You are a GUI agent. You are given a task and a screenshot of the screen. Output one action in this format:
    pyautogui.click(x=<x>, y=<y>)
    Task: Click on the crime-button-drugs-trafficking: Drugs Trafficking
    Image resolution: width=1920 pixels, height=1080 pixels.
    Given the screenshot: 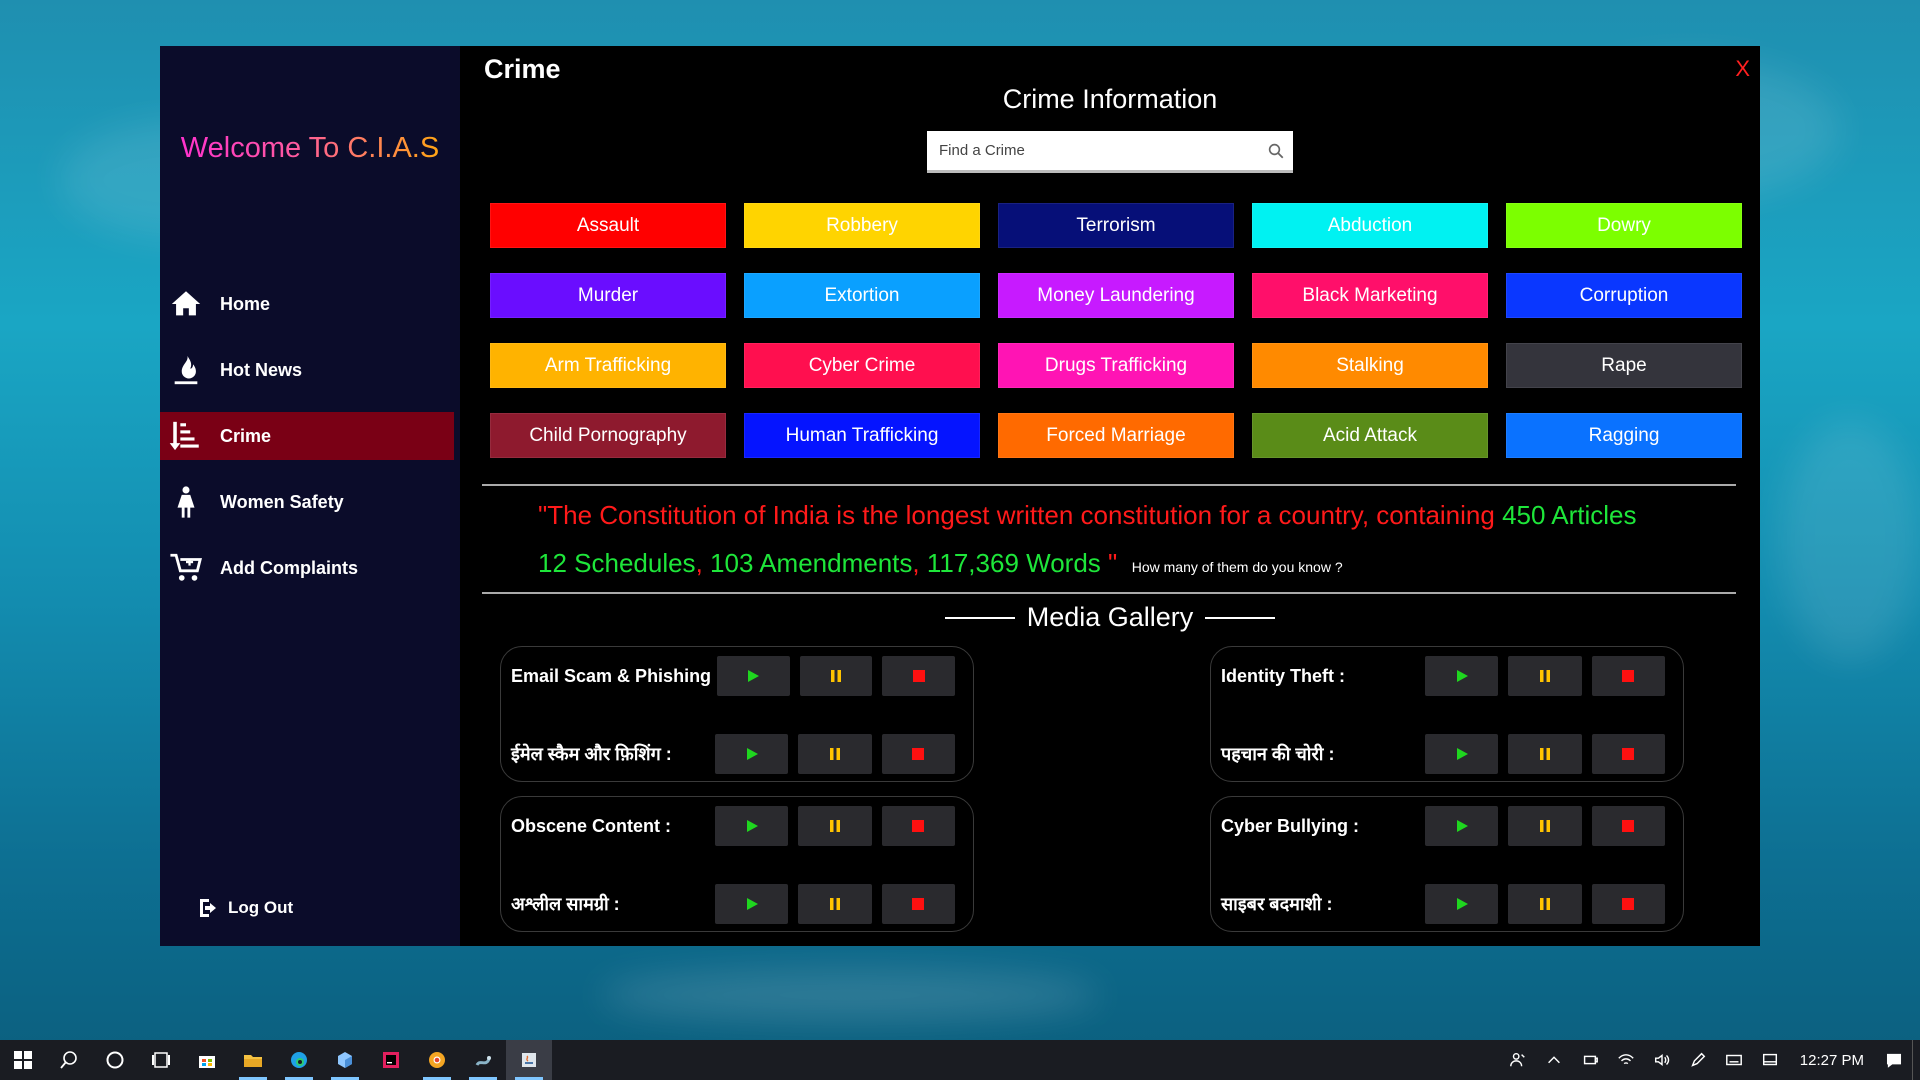 What is the action you would take?
    pyautogui.click(x=1116, y=365)
    